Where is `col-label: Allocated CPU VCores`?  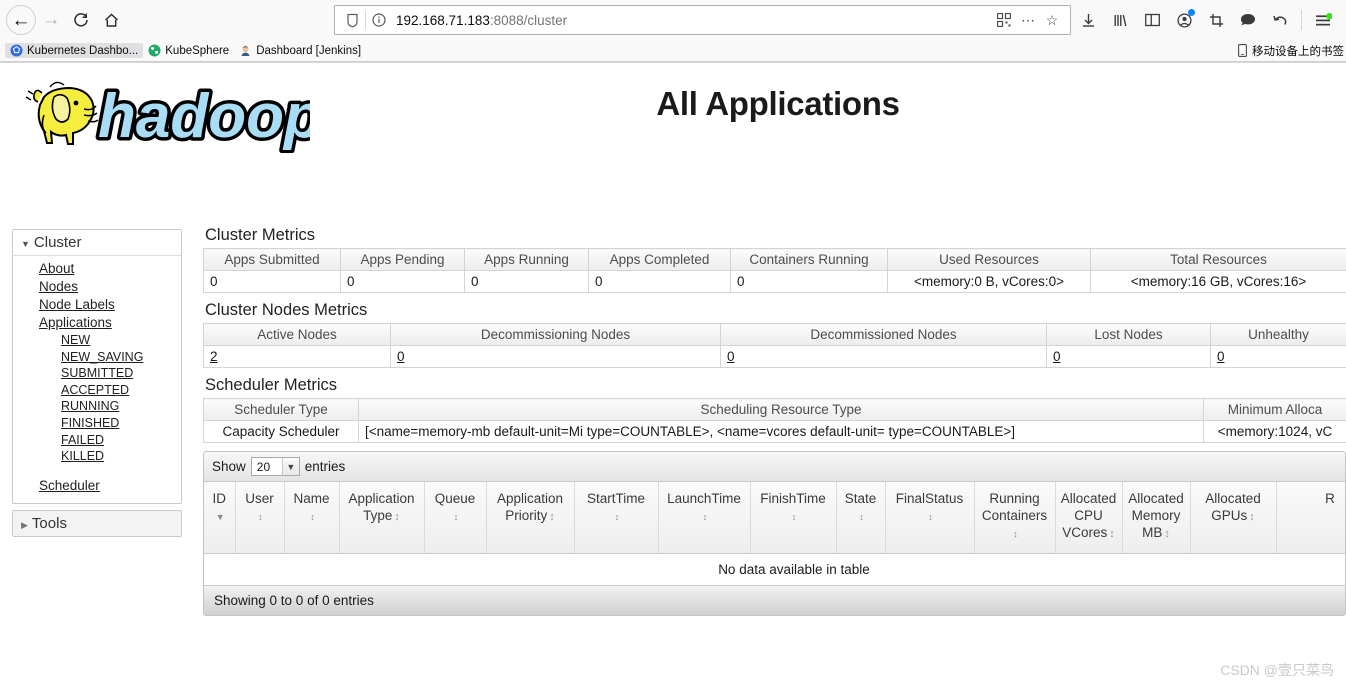
col-label: Allocated CPU VCores is located at coordinates (1088, 515).